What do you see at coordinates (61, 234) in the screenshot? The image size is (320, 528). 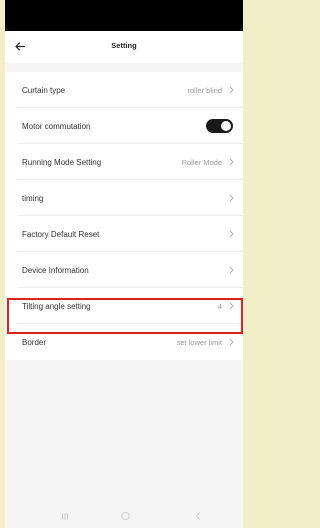 I see `setting-label: Factory Default Reset` at bounding box center [61, 234].